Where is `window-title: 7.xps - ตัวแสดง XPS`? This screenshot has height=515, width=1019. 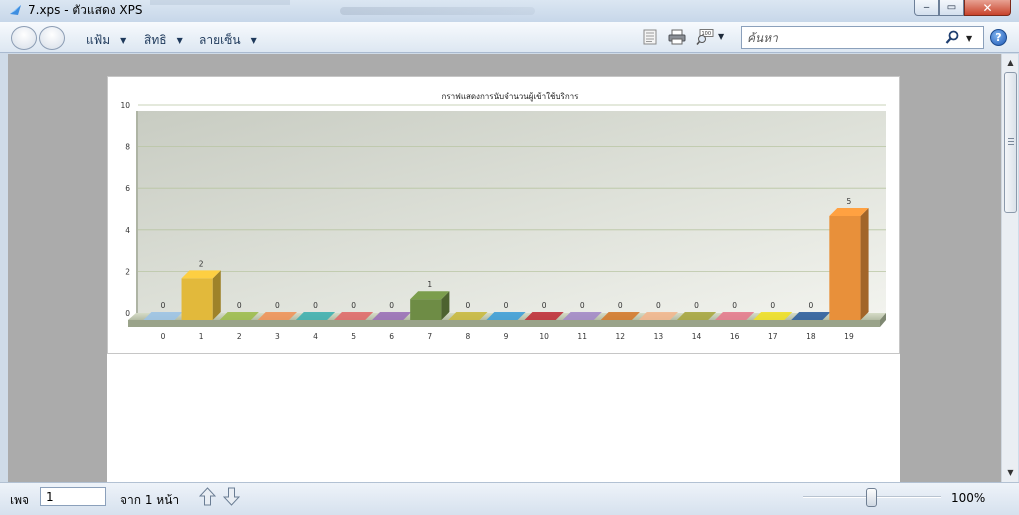 window-title: 7.xps - ตัวแสดง XPS is located at coordinates (85, 10).